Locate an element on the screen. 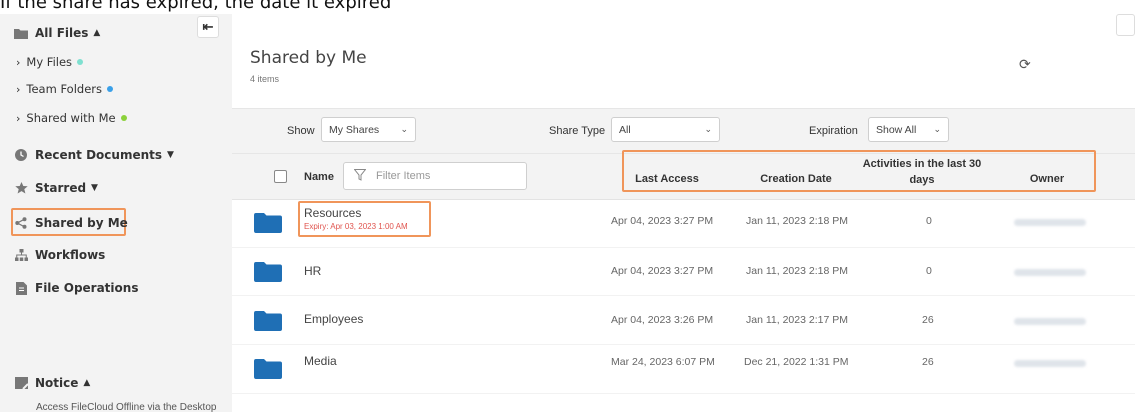  share-type-select: All ⌄ is located at coordinates (665, 129).